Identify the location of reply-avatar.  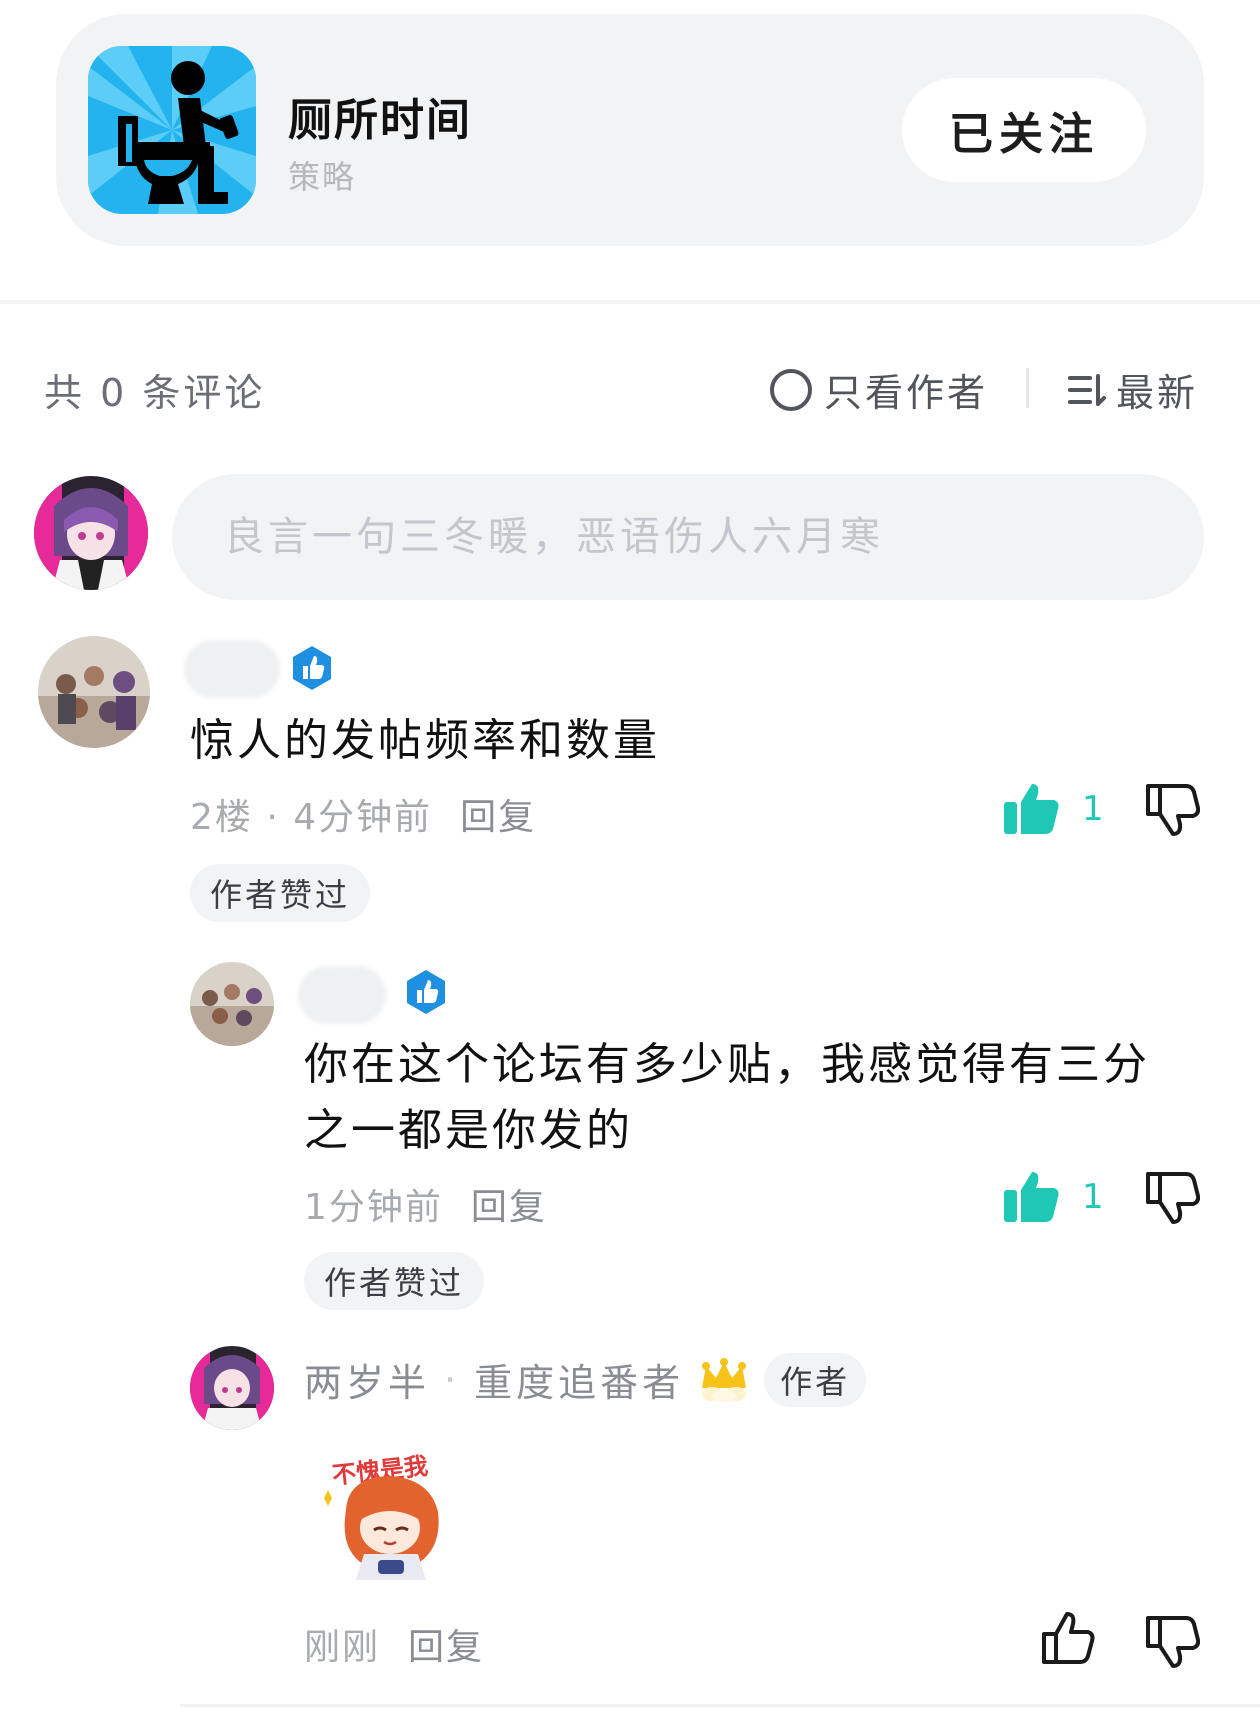
(232, 1004).